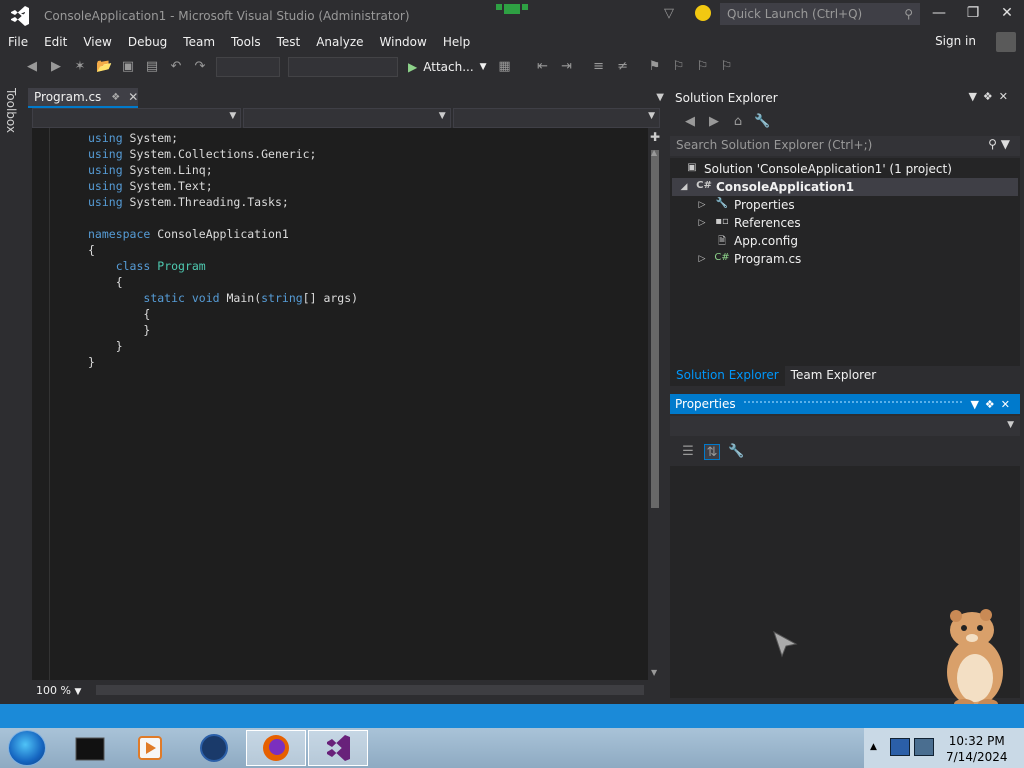 The height and width of the screenshot is (768, 1024). I want to click on menu-help: Help, so click(456, 42).